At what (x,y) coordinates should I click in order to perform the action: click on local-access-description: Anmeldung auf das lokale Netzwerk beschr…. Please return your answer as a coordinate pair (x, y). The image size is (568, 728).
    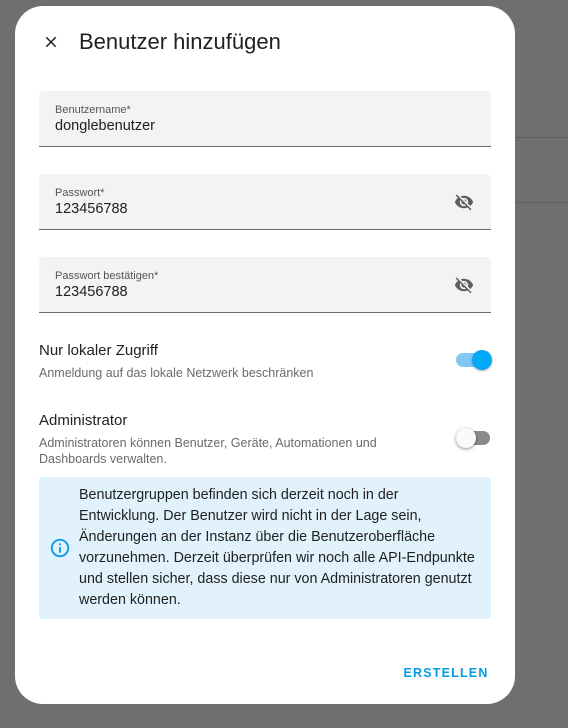
    Looking at the image, I should click on (176, 373).